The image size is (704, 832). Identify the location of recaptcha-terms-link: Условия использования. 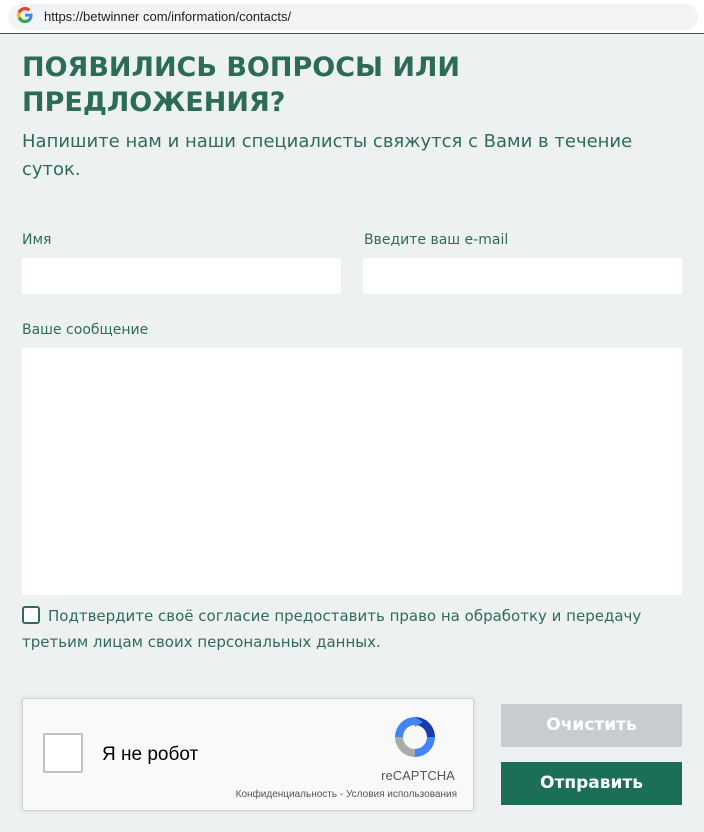
(401, 794).